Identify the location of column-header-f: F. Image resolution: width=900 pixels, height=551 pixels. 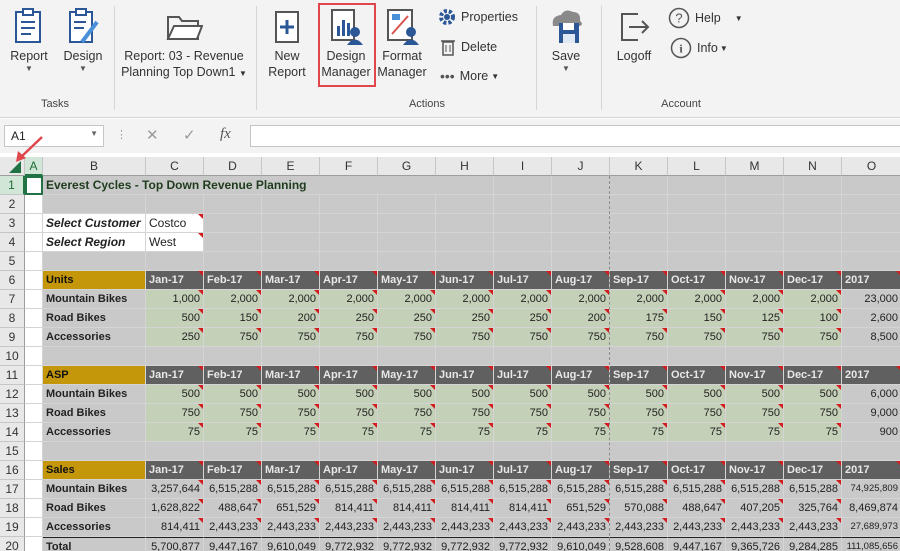
(349, 166).